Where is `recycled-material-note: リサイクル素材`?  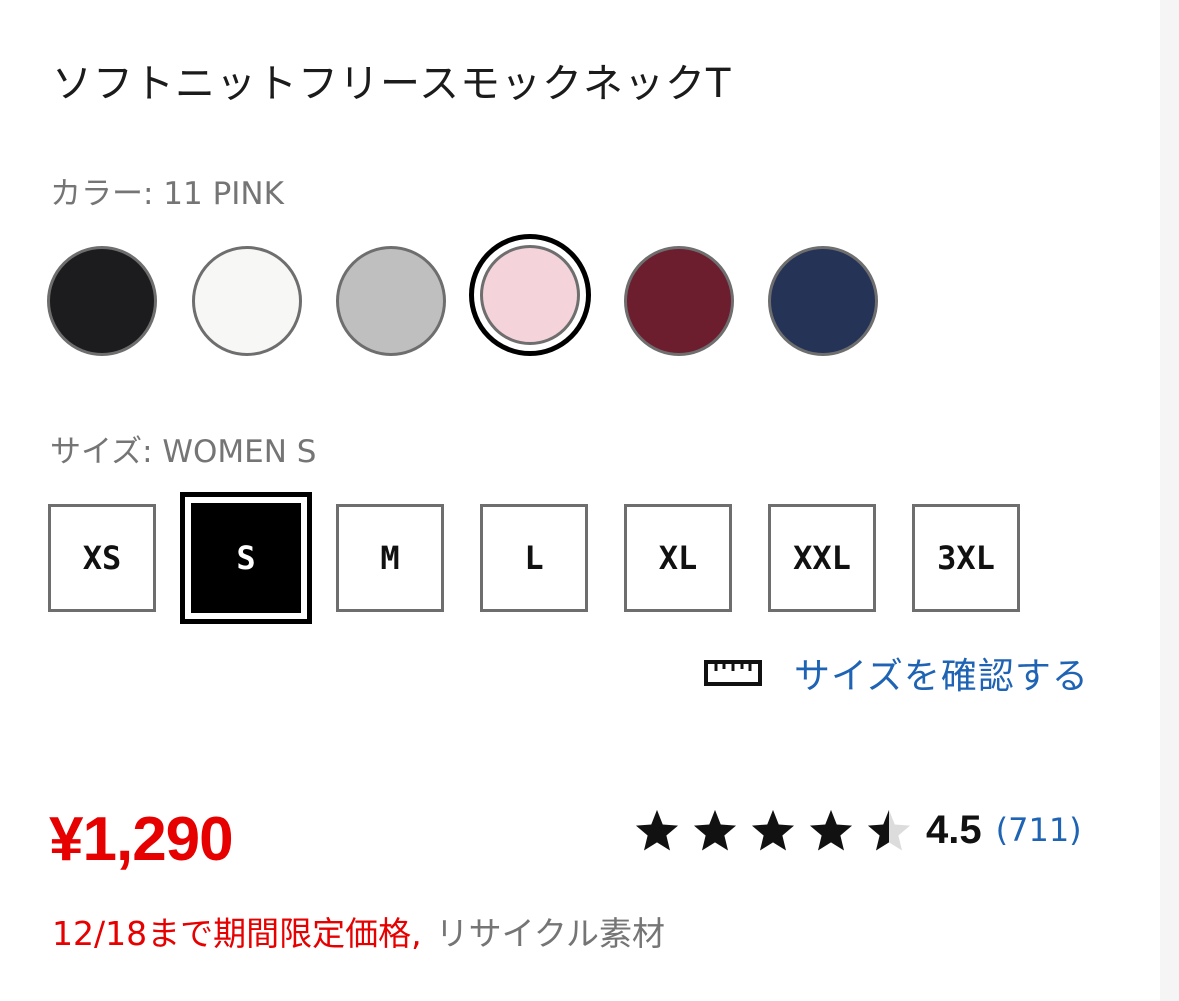 recycled-material-note: リサイクル素材 is located at coordinates (550, 933).